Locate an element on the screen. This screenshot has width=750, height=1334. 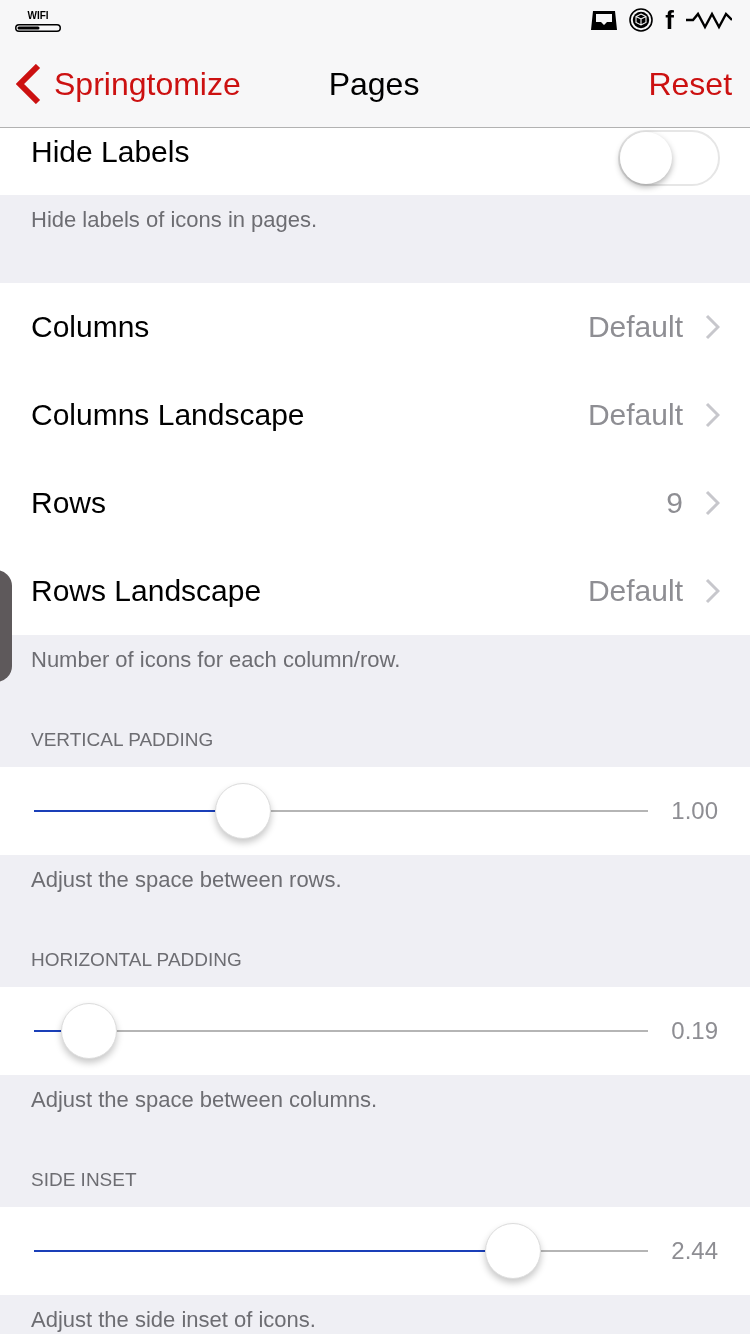
row-label: Rows Landscape is located at coordinates (147, 591).